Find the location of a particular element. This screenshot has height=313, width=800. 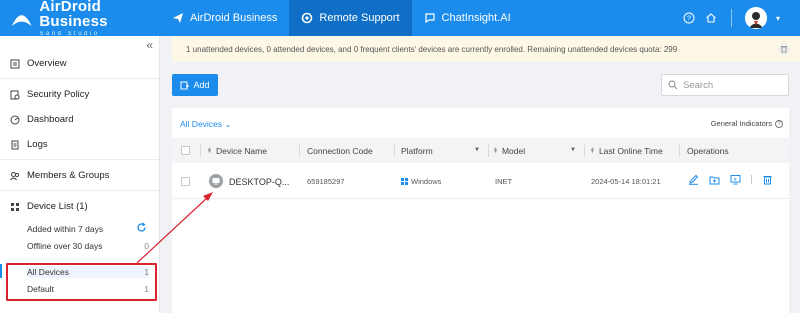

refresh-icon is located at coordinates (141, 227).